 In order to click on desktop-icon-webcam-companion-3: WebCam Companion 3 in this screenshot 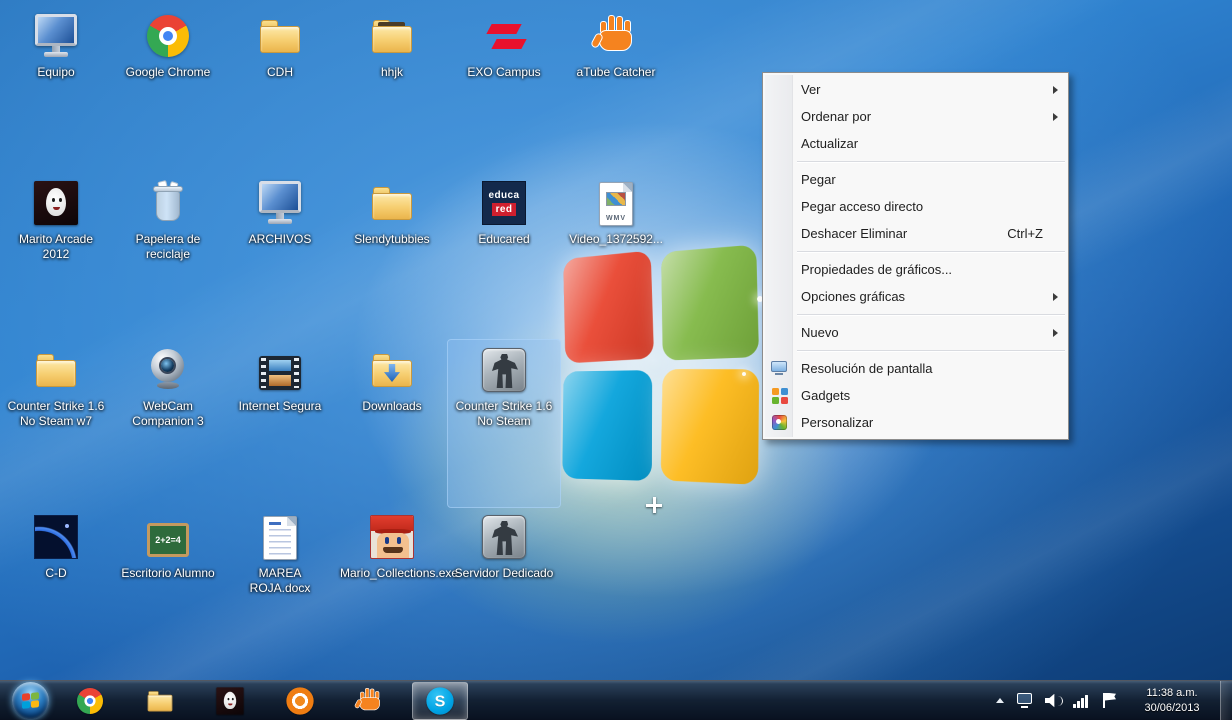, I will do `click(168, 423)`.